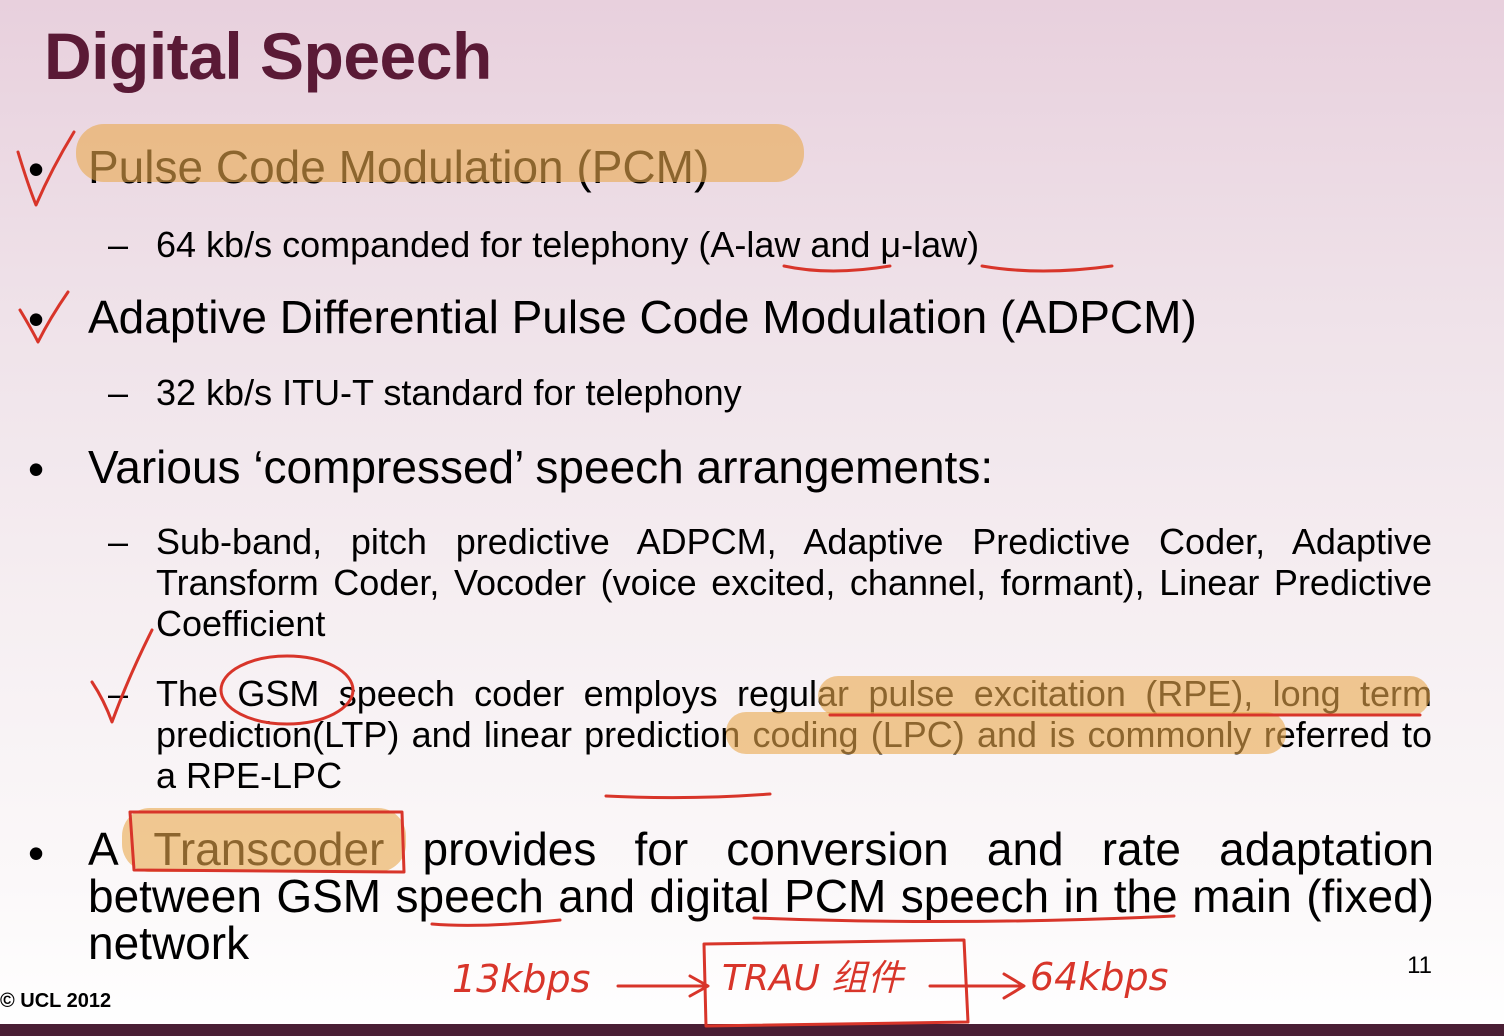  What do you see at coordinates (264, 840) in the screenshot?
I see `highlight-transcoder` at bounding box center [264, 840].